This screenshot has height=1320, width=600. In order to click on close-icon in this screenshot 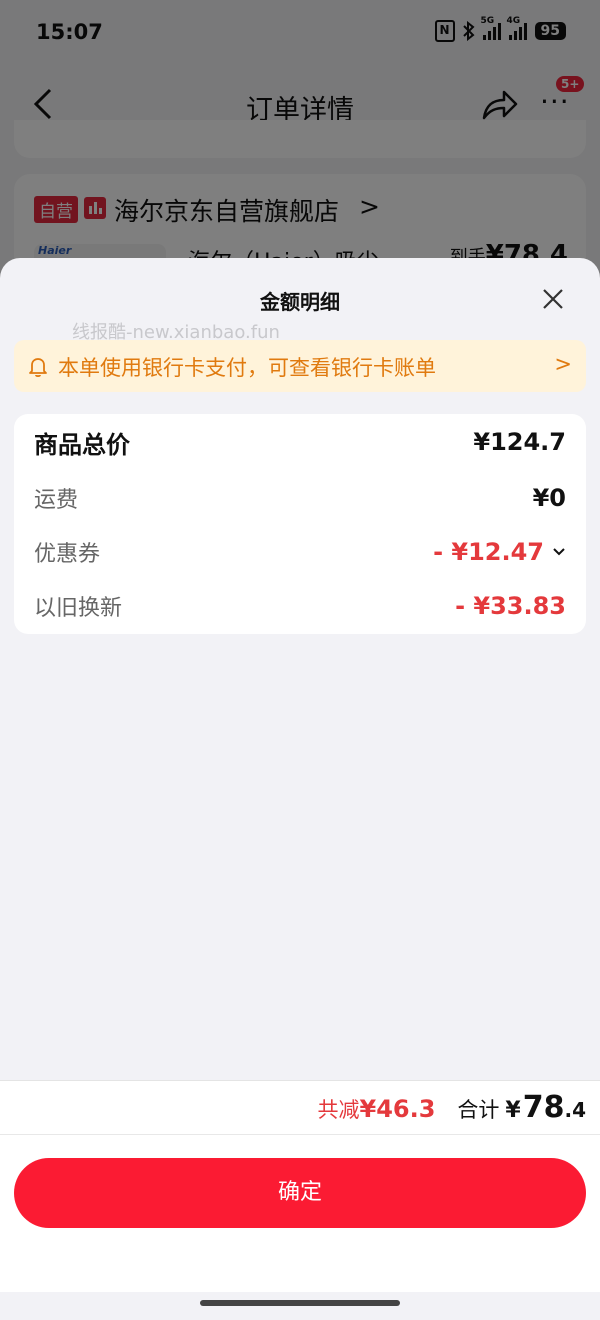, I will do `click(553, 299)`.